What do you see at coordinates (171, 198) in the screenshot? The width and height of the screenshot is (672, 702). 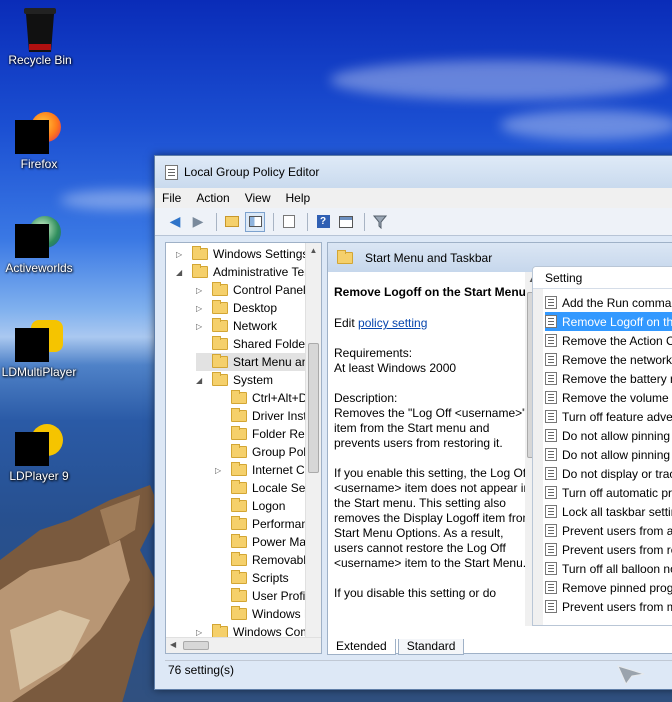 I see `menu-file: File` at bounding box center [171, 198].